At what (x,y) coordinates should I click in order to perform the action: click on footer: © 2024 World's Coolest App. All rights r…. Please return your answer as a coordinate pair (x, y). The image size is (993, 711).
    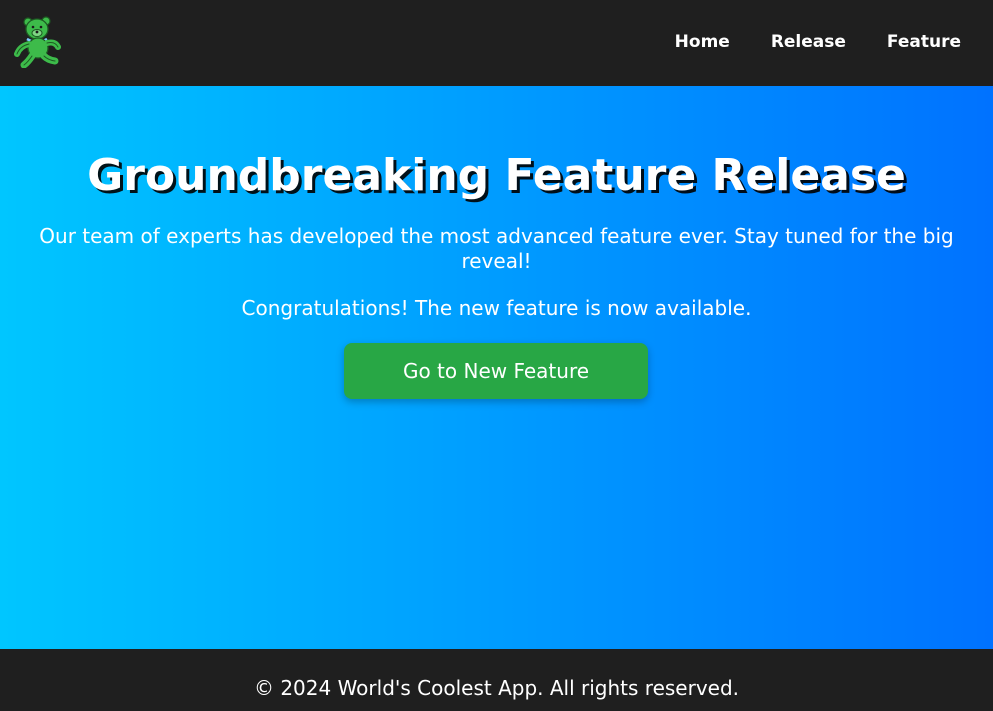
    Looking at the image, I should click on (496, 680).